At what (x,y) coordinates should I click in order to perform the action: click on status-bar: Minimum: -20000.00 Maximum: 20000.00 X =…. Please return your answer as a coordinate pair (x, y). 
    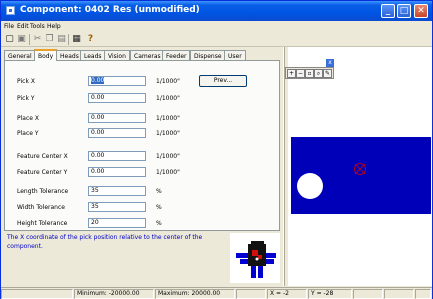
    Looking at the image, I should click on (216, 293).